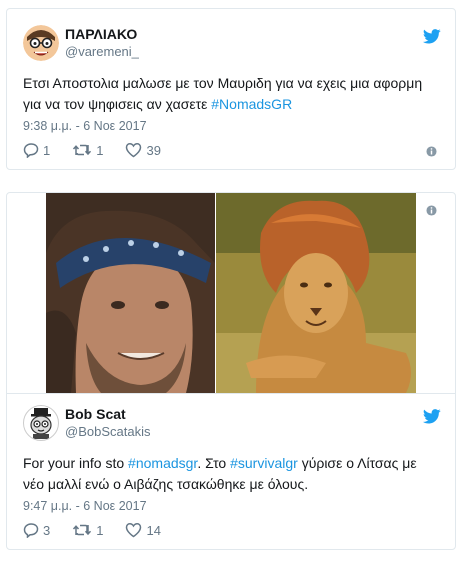  Describe the element at coordinates (214, 463) in the screenshot. I see `tweet-text-part: . Στο` at that location.